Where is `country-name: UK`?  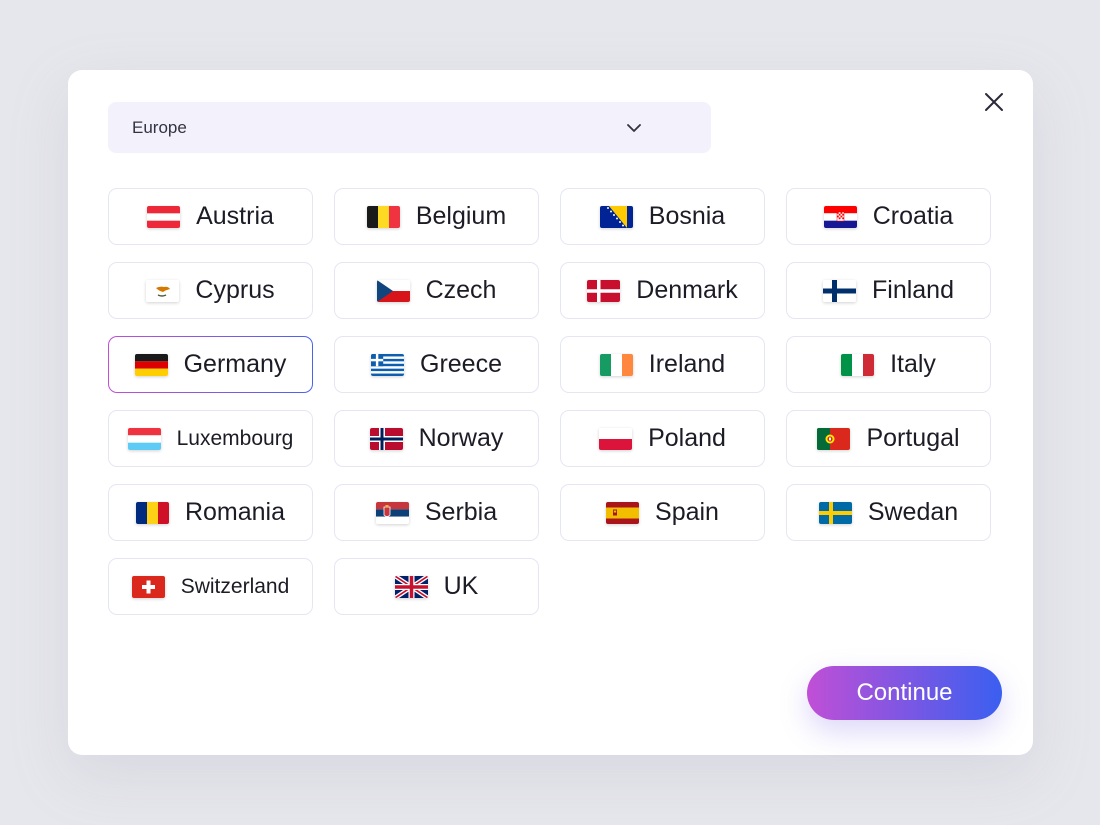
country-name: UK is located at coordinates (461, 586).